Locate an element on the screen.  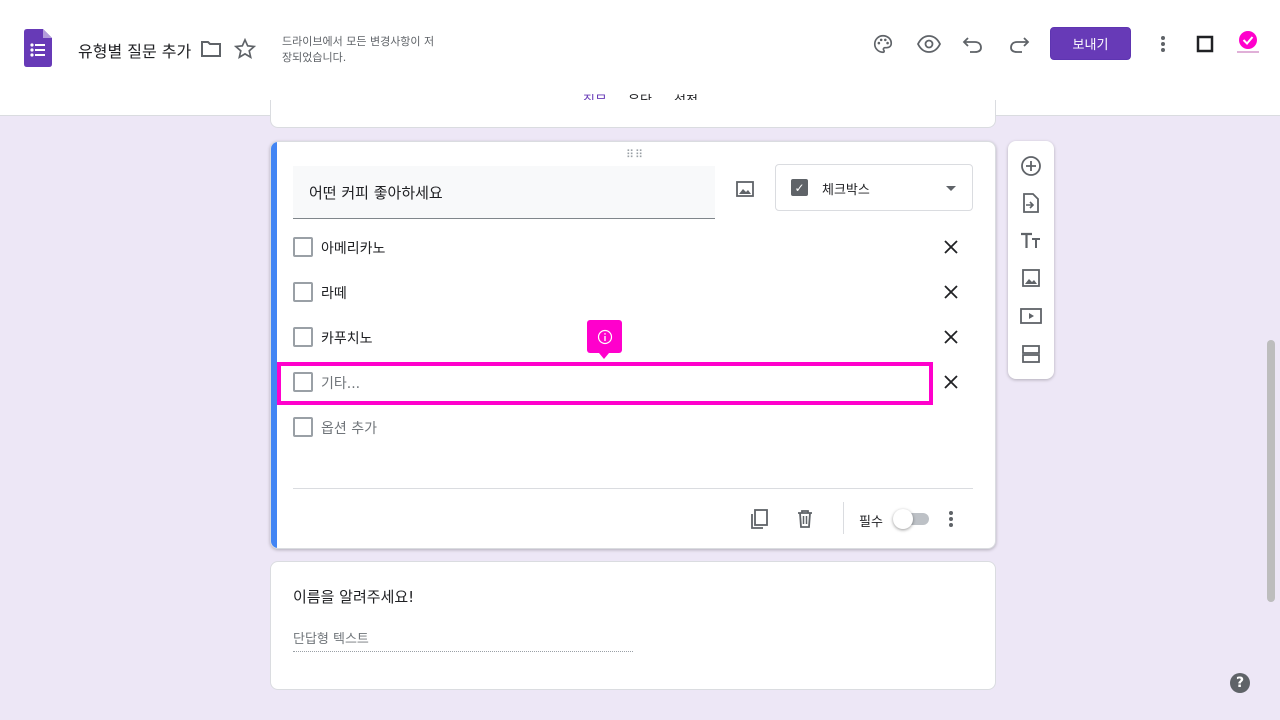
footer-separator is located at coordinates (843, 518).